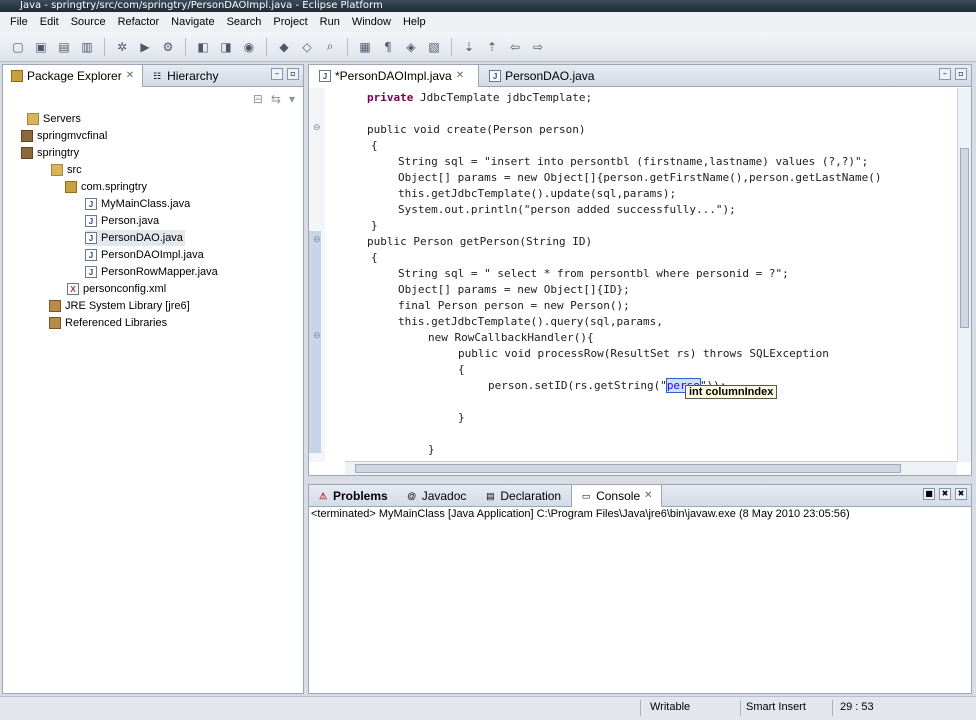 Image resolution: width=976 pixels, height=720 pixels. I want to click on back-icon: ⇦, so click(515, 47).